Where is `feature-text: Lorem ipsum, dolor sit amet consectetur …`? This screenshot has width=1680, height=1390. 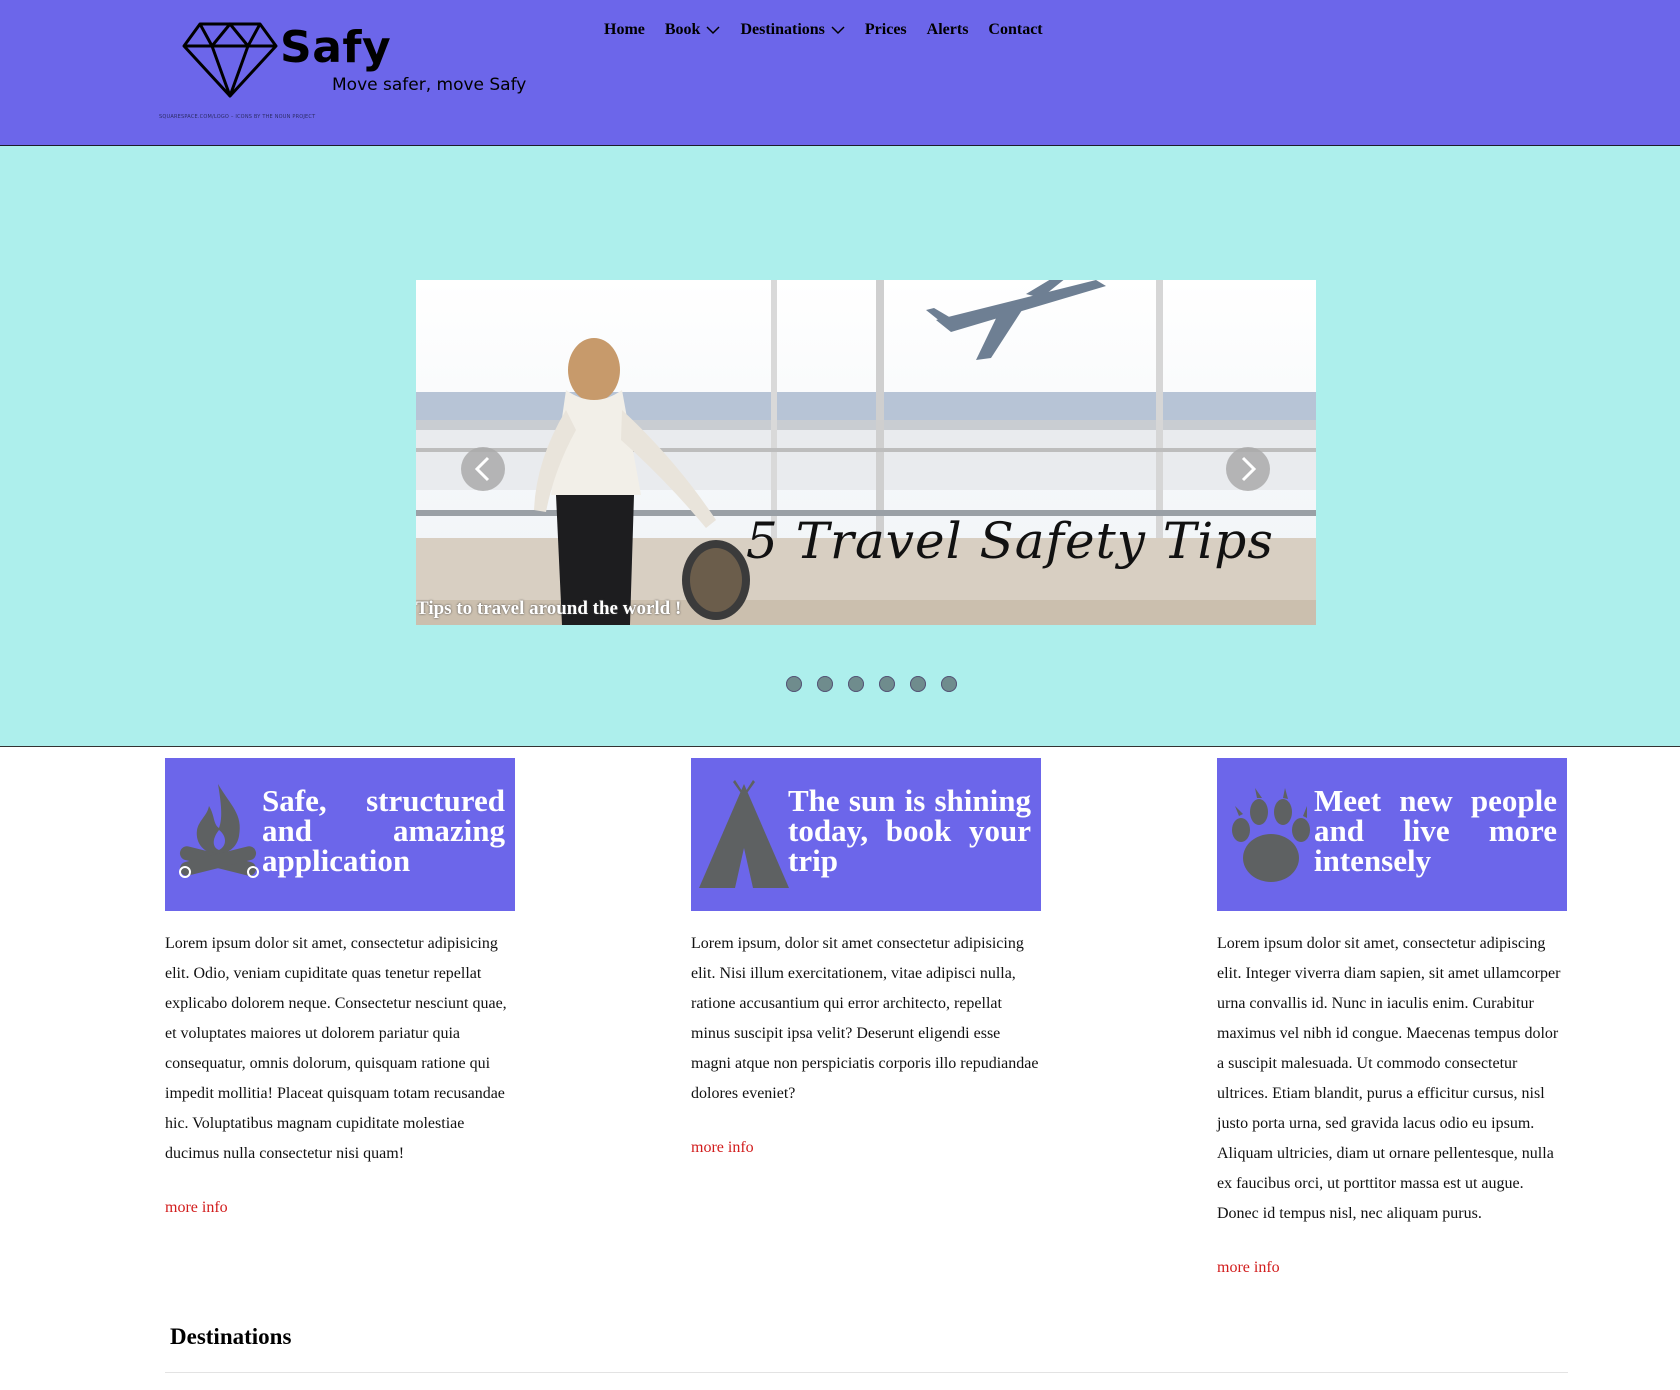
feature-text: Lorem ipsum, dolor sit amet consectetur … is located at coordinates (865, 1018).